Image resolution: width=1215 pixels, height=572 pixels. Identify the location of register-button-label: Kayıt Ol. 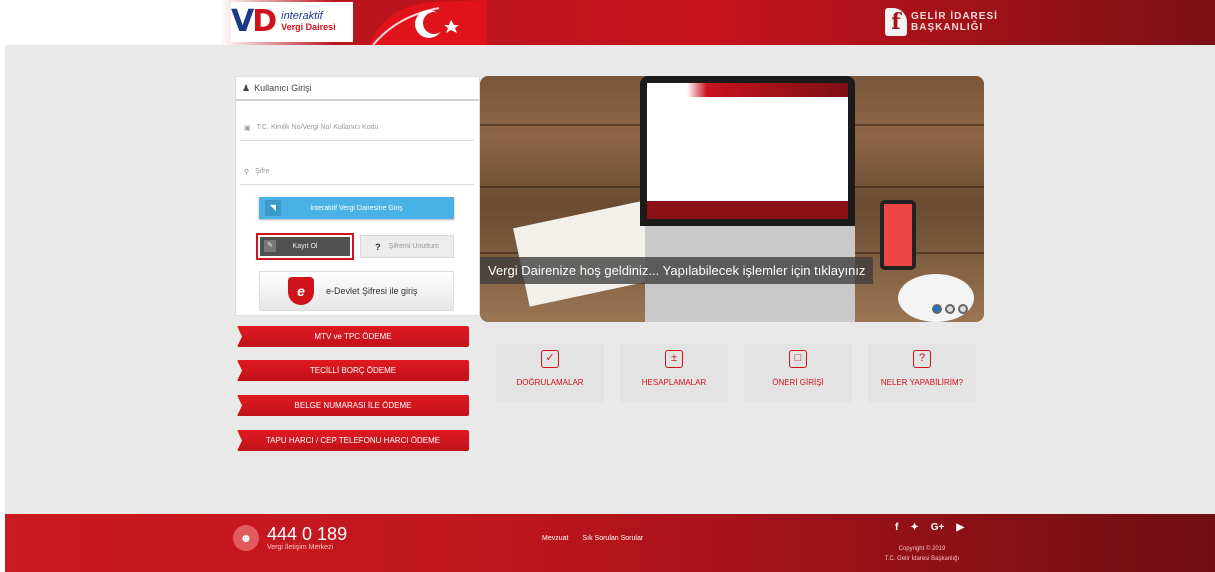
(305, 246).